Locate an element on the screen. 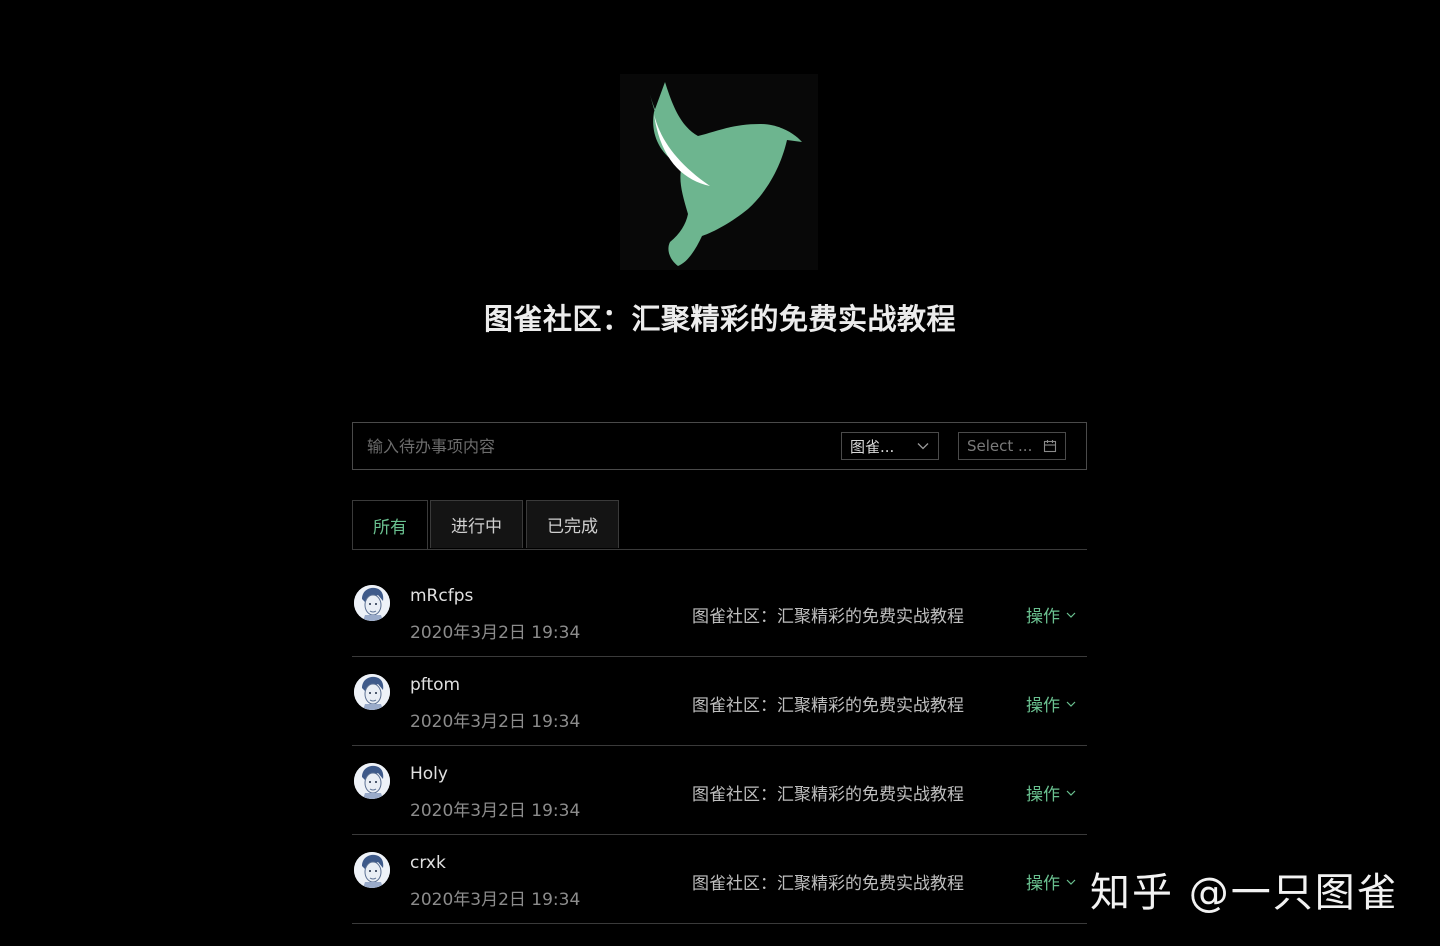 Image resolution: width=1440 pixels, height=946 pixels. filter-tabs: 所有 进行中 已完成 is located at coordinates (719, 525).